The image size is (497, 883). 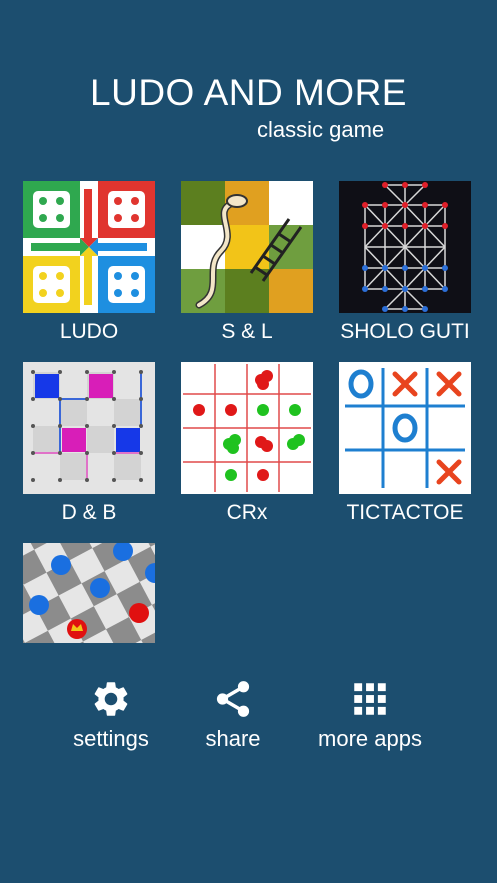 I want to click on game-tile-ludo: LUDO, so click(x=89, y=262).